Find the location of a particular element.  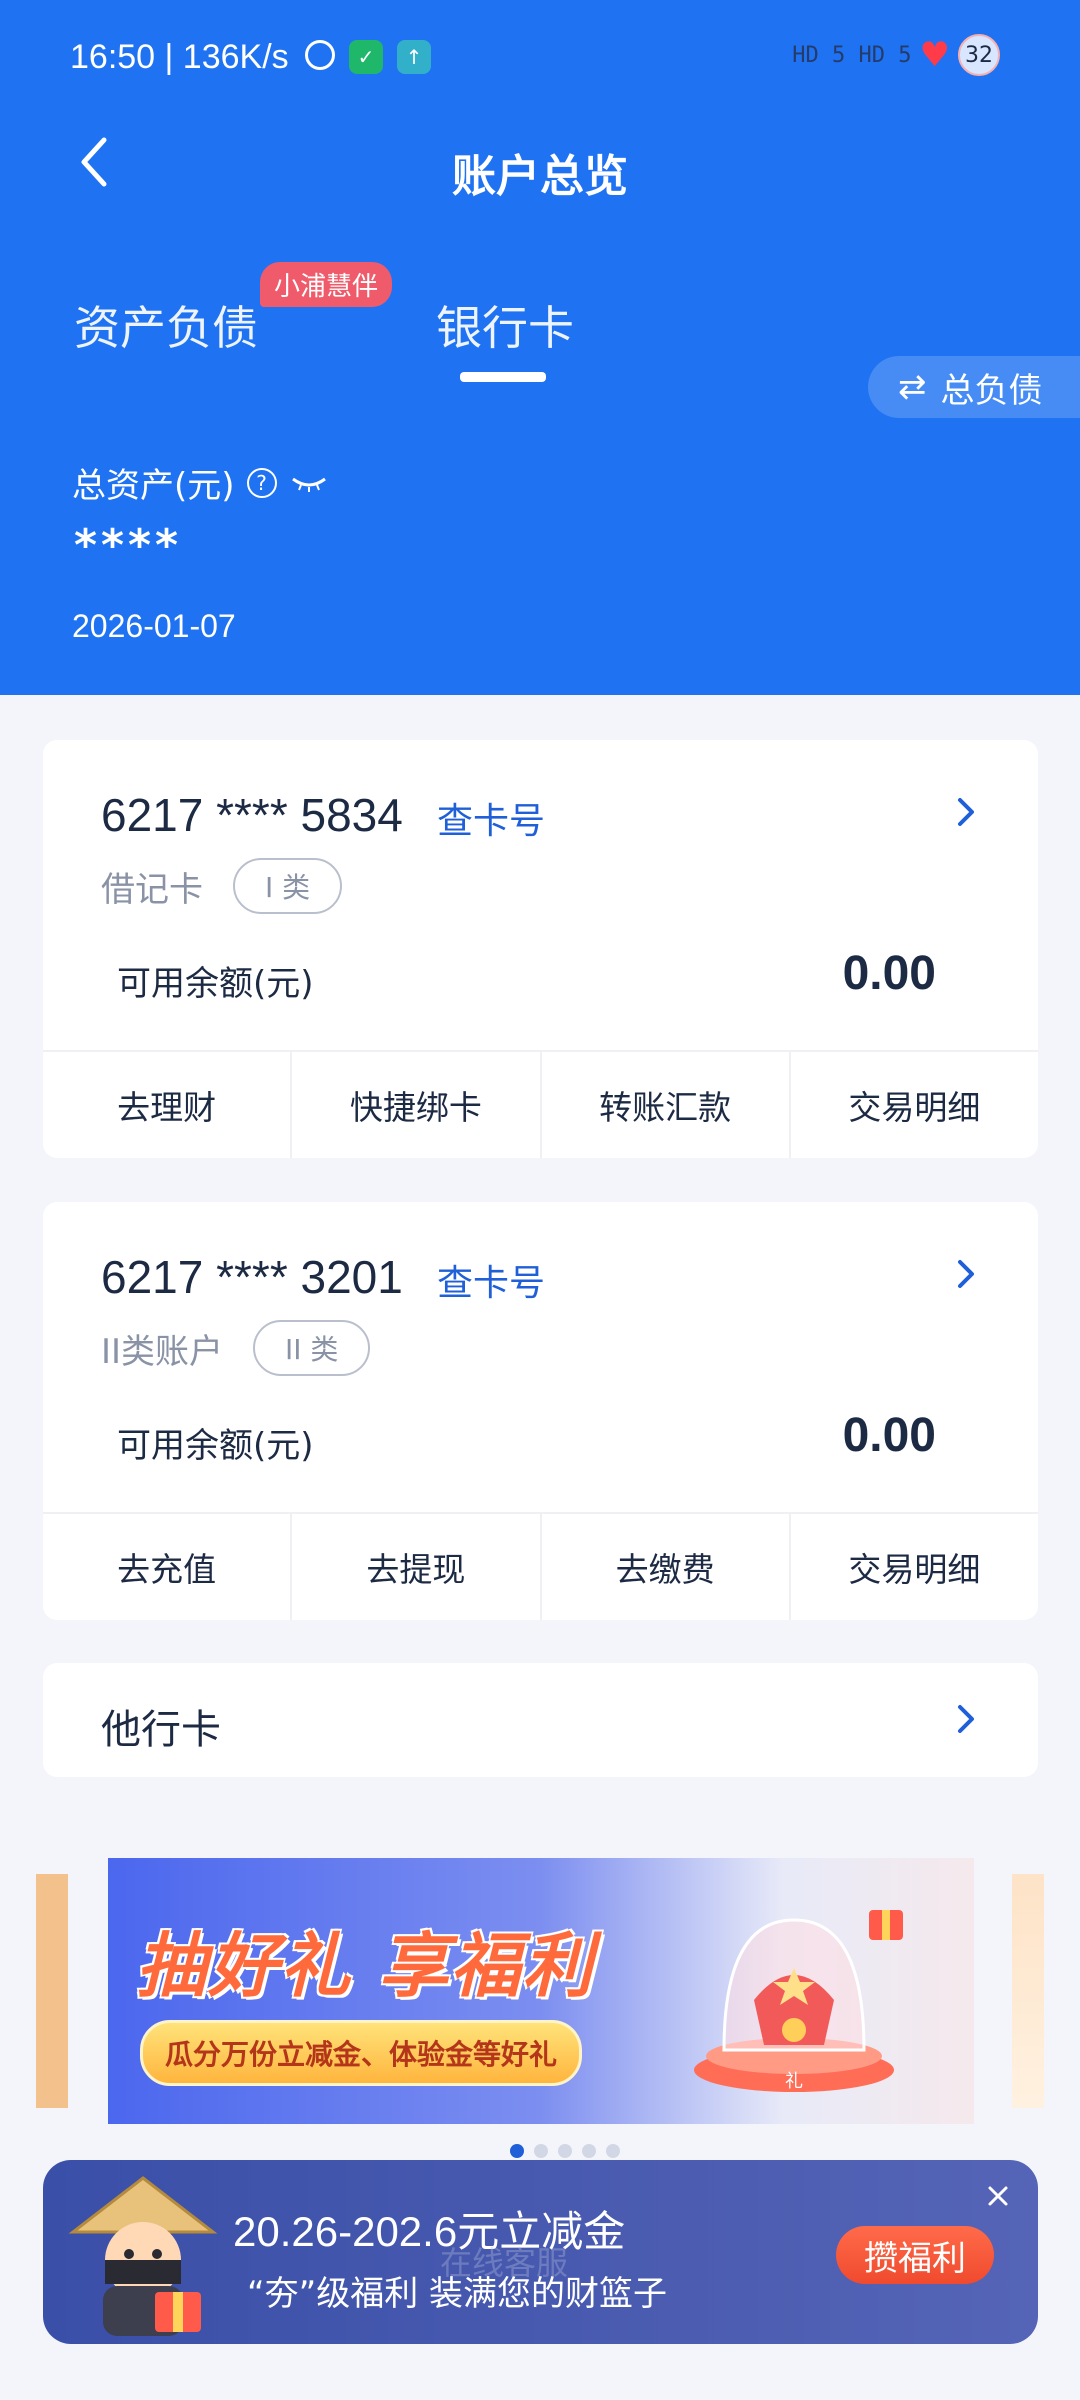

status-bar: 16:50 | 136K/s ✓ ↑ HD 5 HD 5 ♥ 32 is located at coordinates (540, 60).